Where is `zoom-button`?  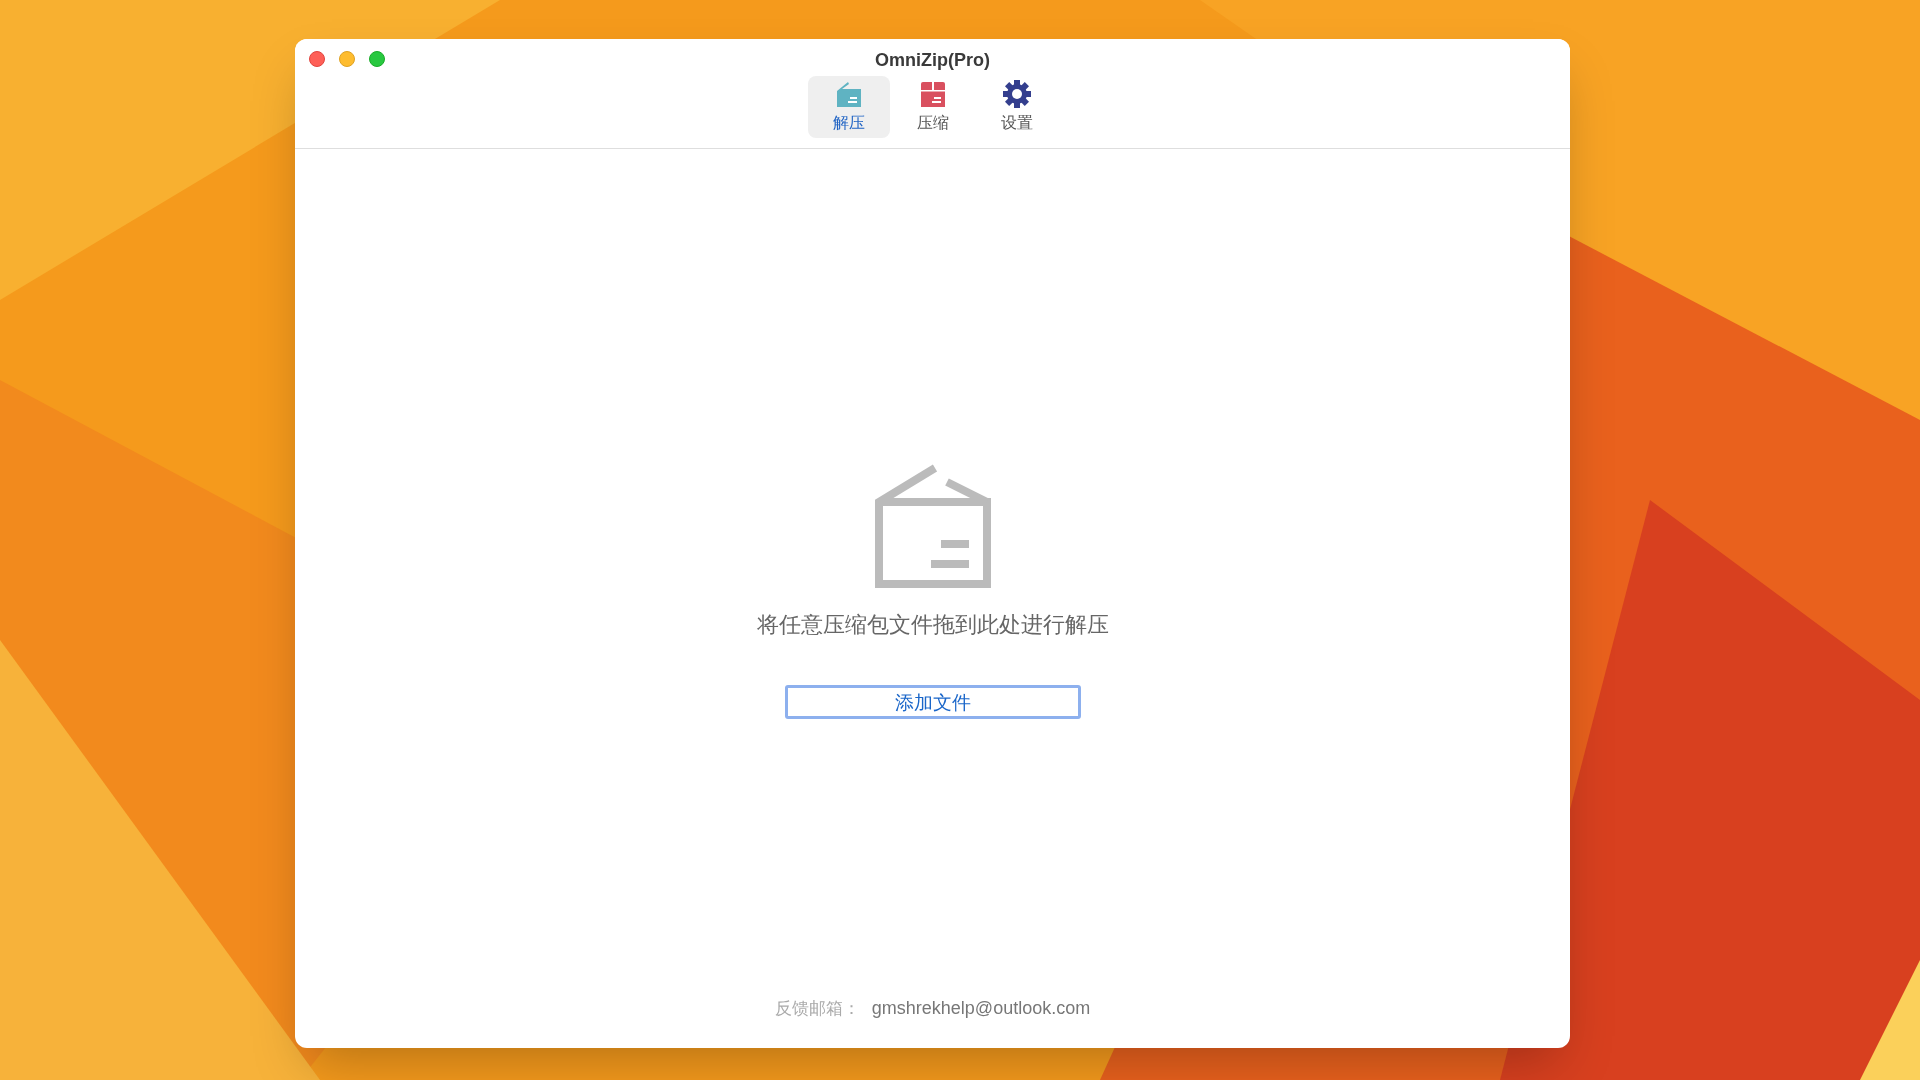 zoom-button is located at coordinates (377, 59).